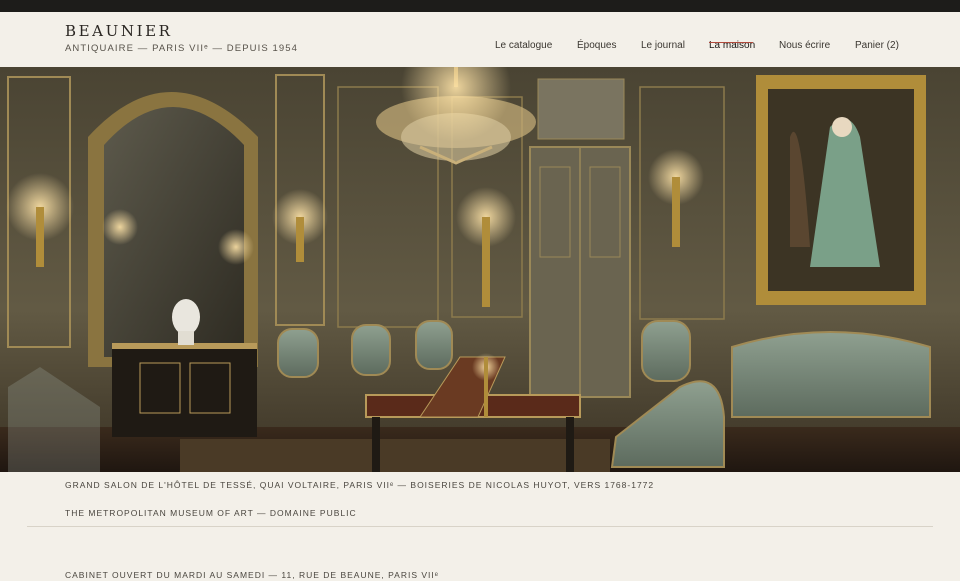  What do you see at coordinates (480, 526) in the screenshot?
I see `divider` at bounding box center [480, 526].